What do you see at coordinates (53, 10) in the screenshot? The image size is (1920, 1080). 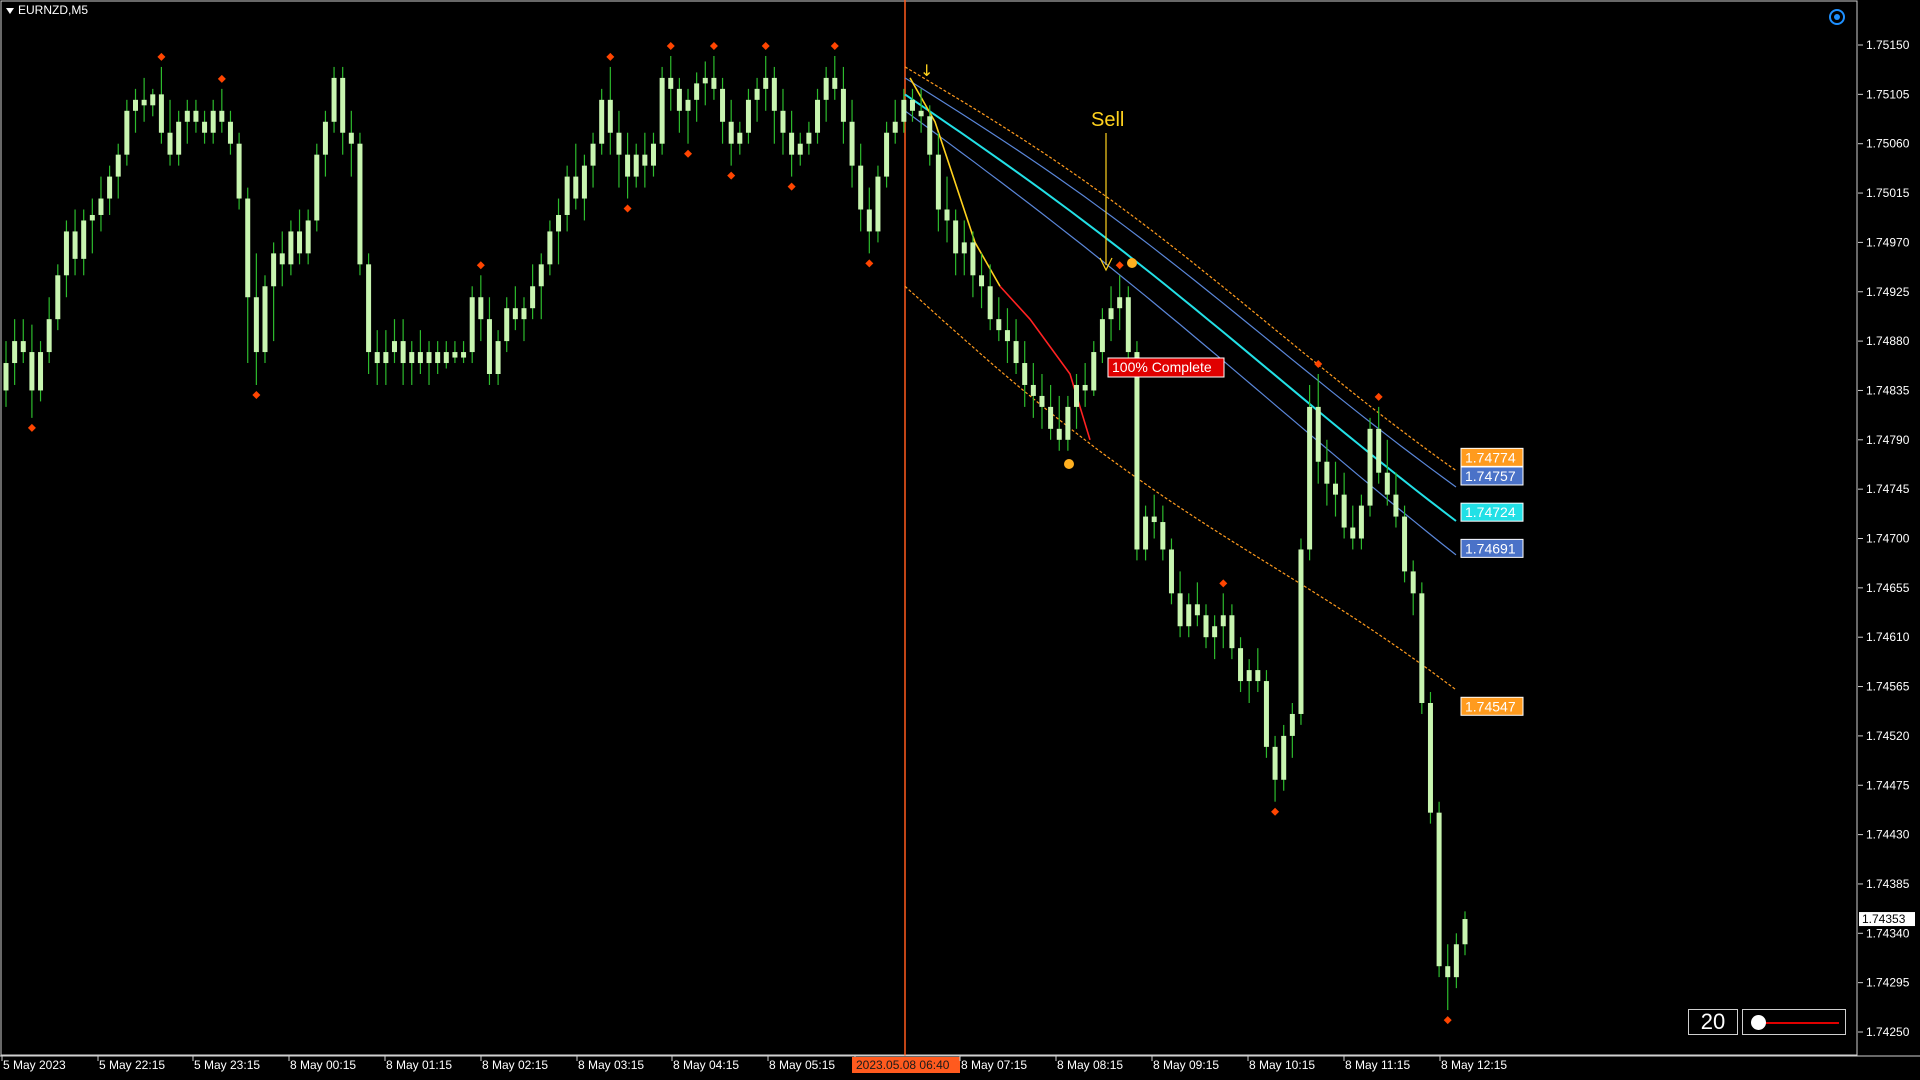 I see `symbol-label: EURNZD,M5` at bounding box center [53, 10].